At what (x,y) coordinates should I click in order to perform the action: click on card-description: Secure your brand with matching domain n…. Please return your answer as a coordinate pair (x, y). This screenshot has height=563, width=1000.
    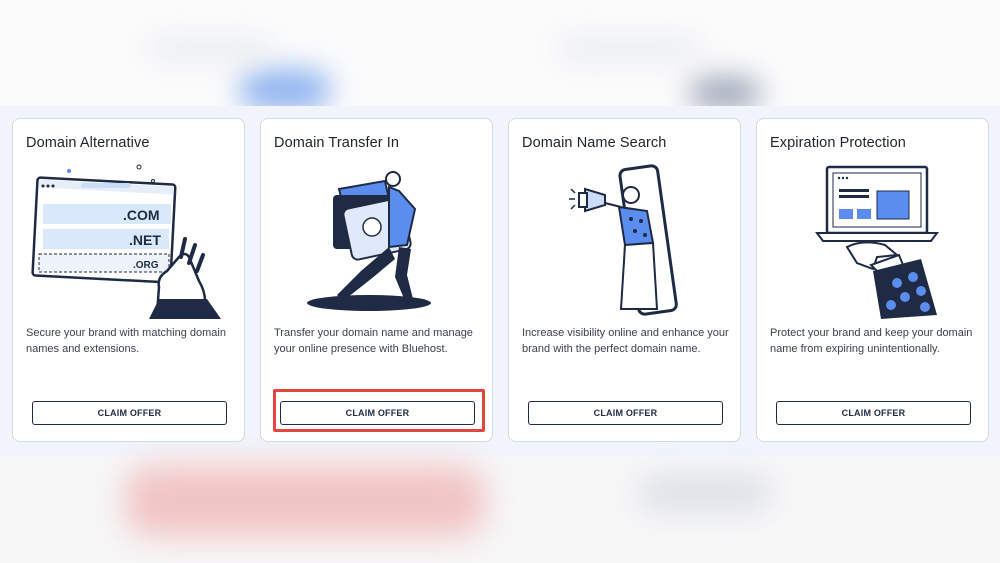
    Looking at the image, I should click on (126, 341).